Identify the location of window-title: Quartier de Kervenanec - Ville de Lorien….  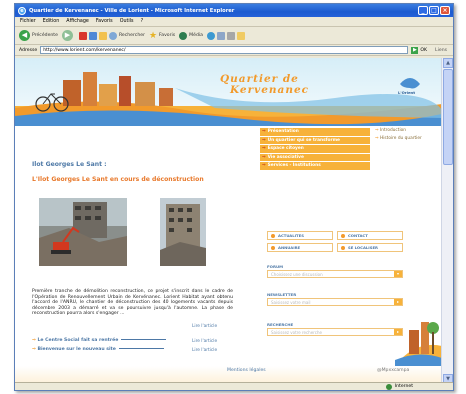
(132, 10).